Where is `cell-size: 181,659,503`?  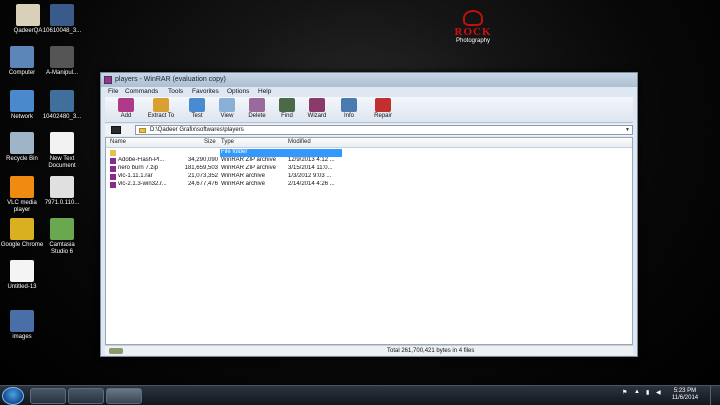
cell-size: 181,659,503 is located at coordinates (201, 168).